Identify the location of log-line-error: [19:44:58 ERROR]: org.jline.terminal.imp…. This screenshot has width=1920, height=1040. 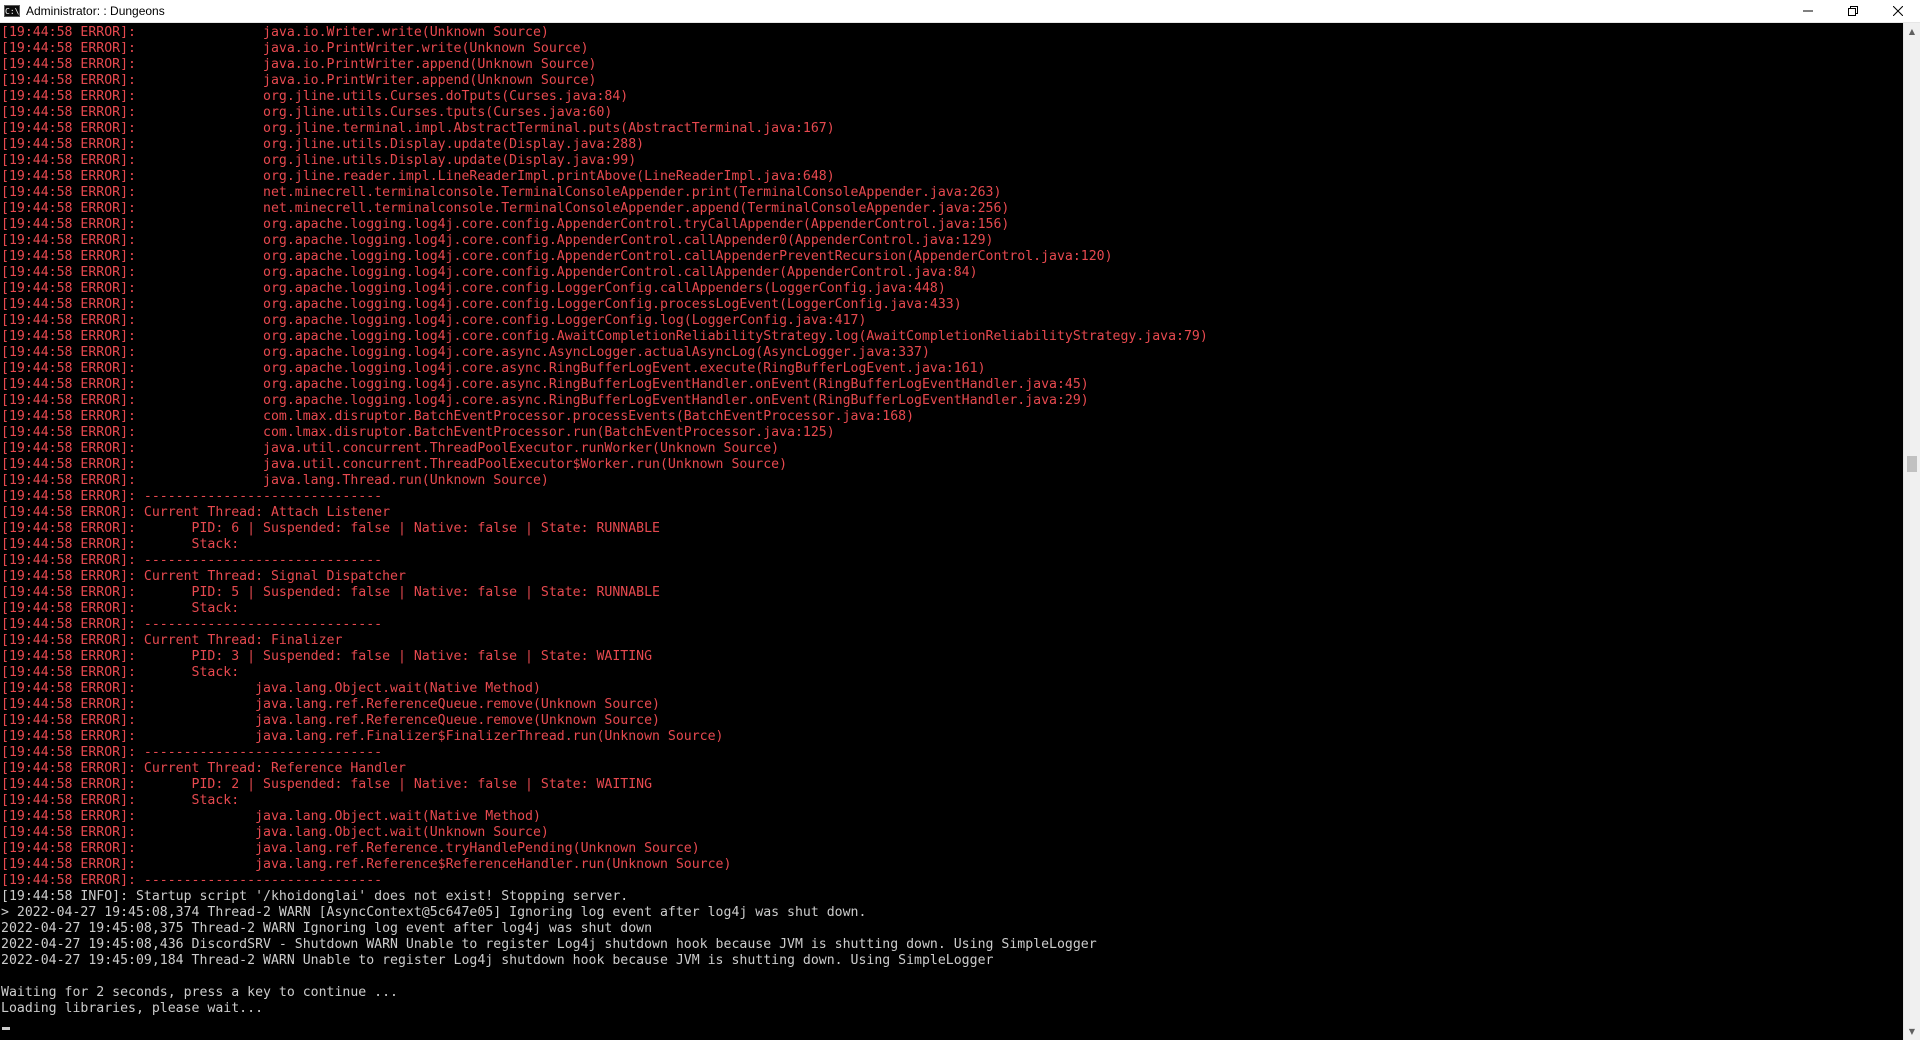
(418, 128).